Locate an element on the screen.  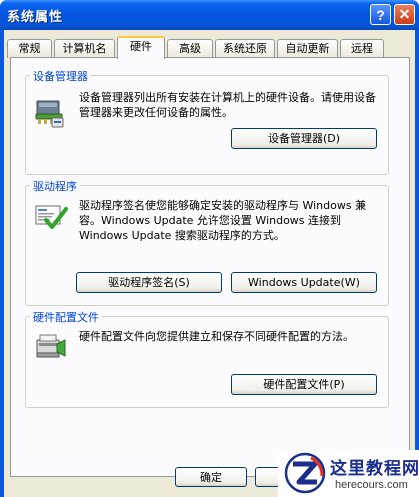
title-bar: 系统属性 ? ✕ is located at coordinates (209, 15).